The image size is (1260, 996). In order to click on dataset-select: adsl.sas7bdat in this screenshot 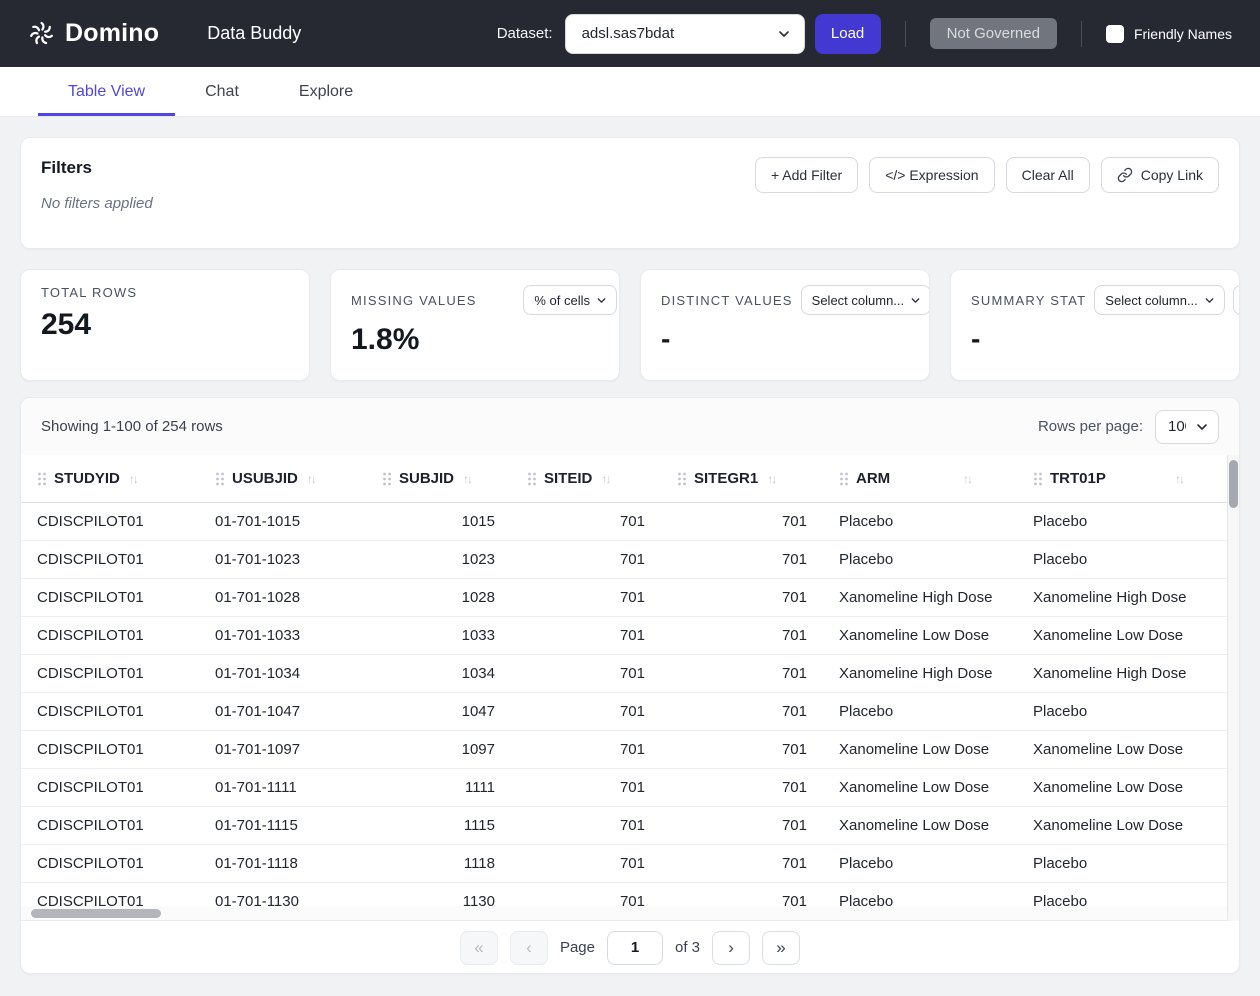, I will do `click(684, 33)`.